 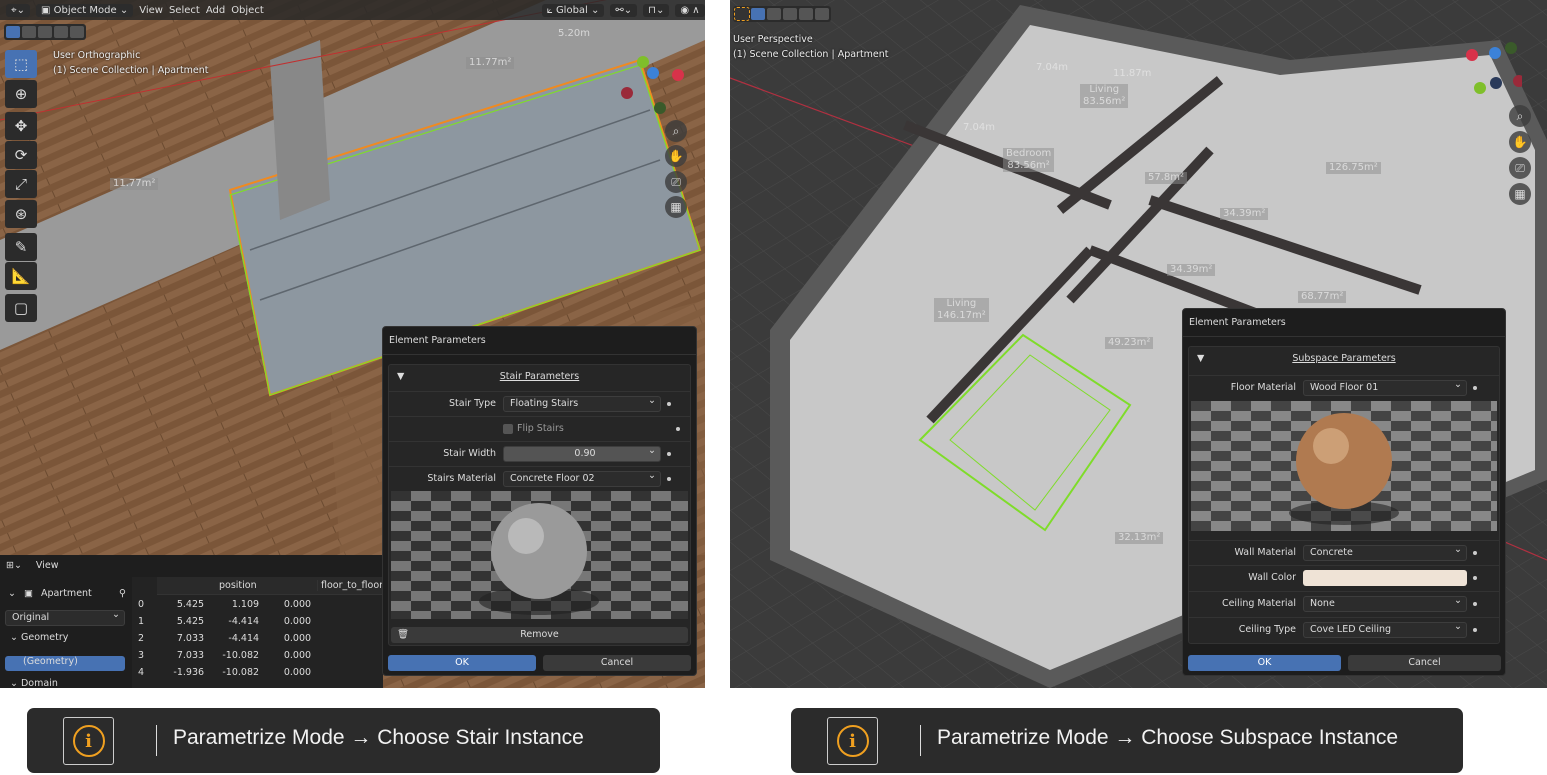 I want to click on dialog-title: Element Parameters, so click(x=539, y=341).